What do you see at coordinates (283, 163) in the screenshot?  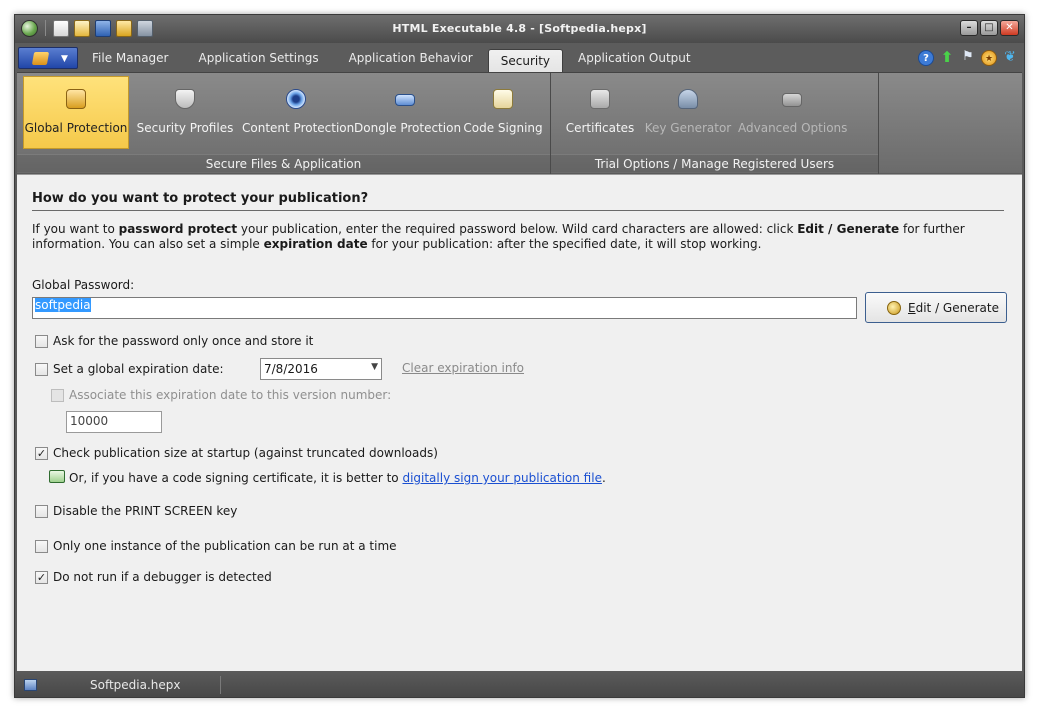 I see `ribbon-group-label: Secure Files & Application` at bounding box center [283, 163].